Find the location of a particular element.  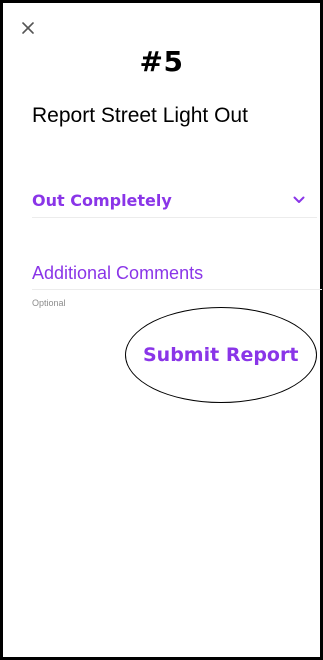

outage-type-selected-value: Out Completely is located at coordinates (102, 200).